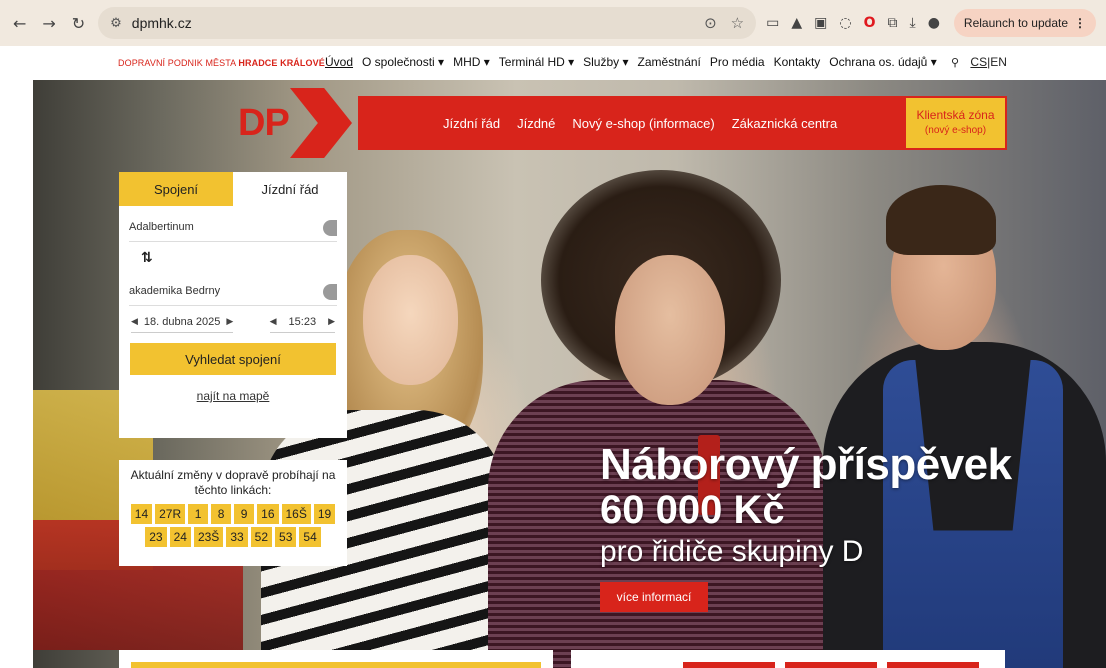 The image size is (1106, 668). I want to click on opera-icon: O, so click(870, 23).